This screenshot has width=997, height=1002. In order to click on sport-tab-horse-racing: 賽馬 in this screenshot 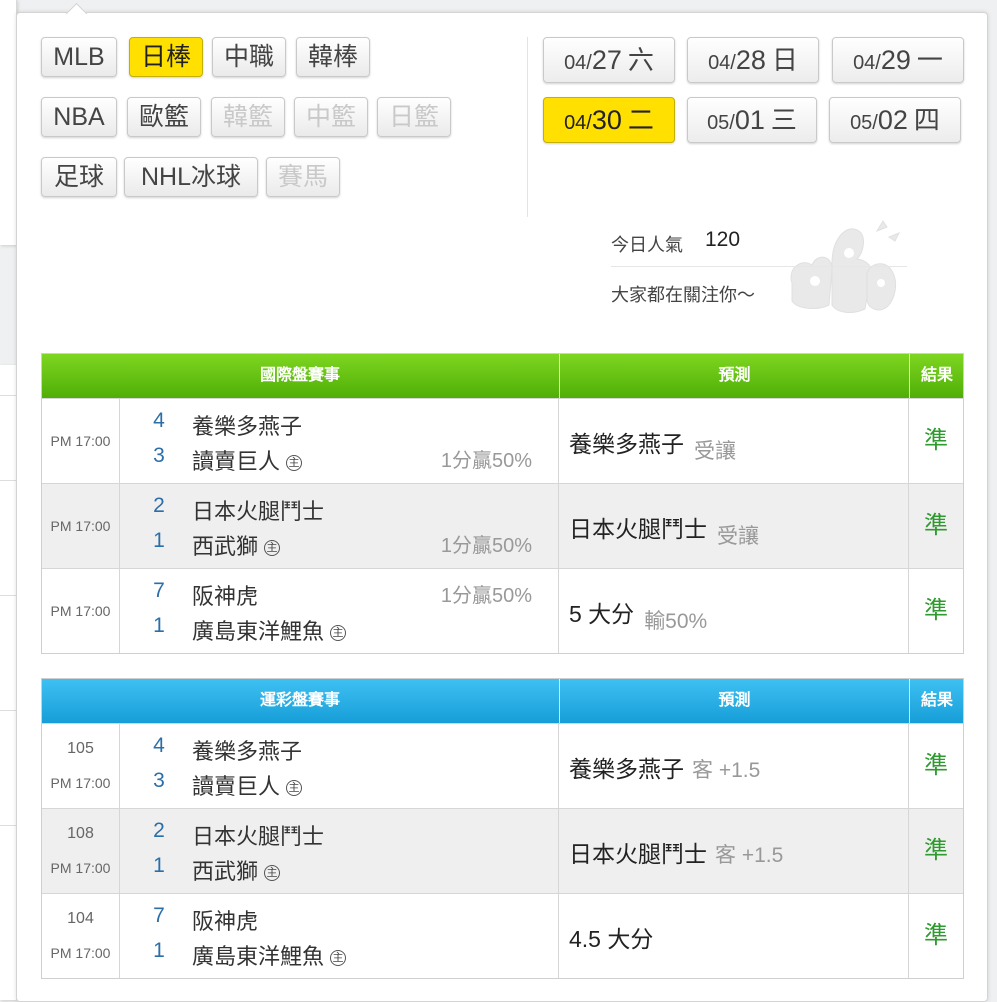, I will do `click(303, 177)`.